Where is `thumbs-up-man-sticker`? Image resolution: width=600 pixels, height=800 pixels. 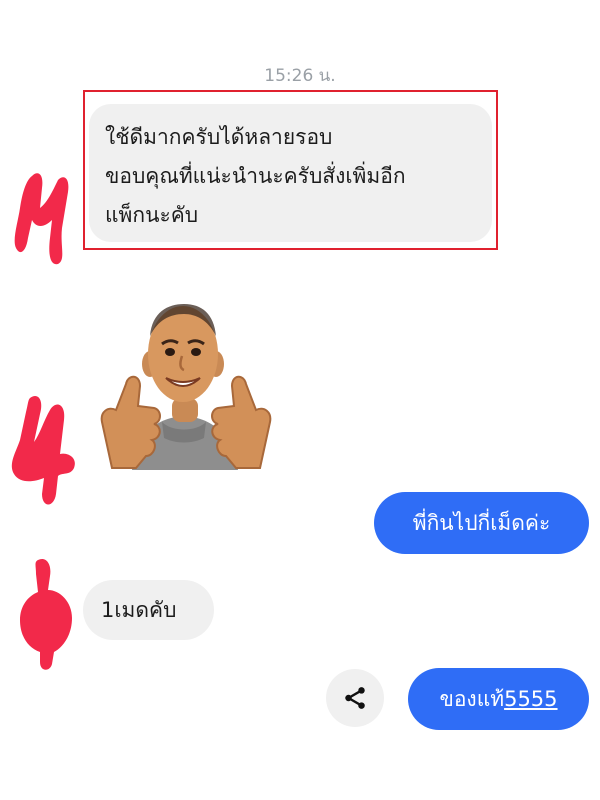
thumbs-up-man-sticker is located at coordinates (184, 384).